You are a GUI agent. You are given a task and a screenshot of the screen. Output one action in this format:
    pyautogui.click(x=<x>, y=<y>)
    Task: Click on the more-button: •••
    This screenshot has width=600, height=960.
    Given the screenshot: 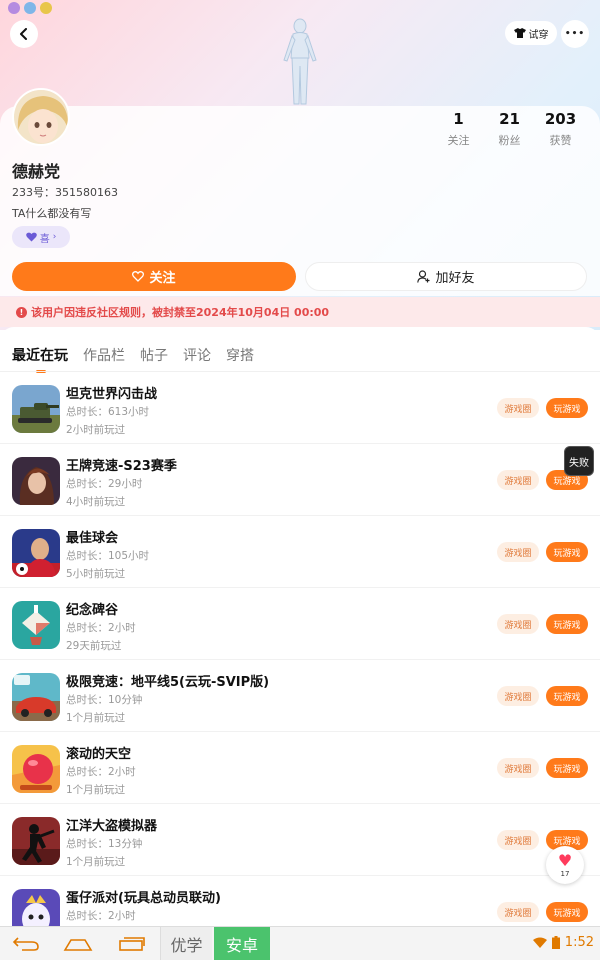 What is the action you would take?
    pyautogui.click(x=575, y=34)
    